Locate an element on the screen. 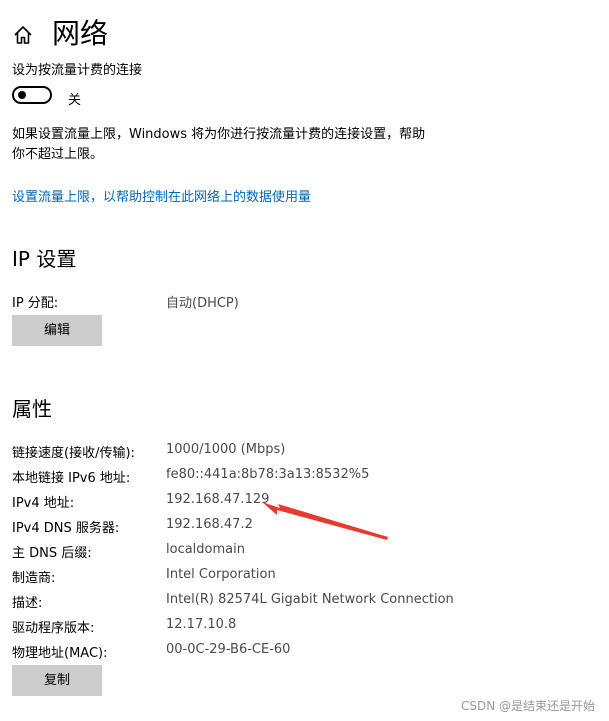 The image size is (609, 721). ip-assignment-value: 自动(DHCP) is located at coordinates (202, 303).